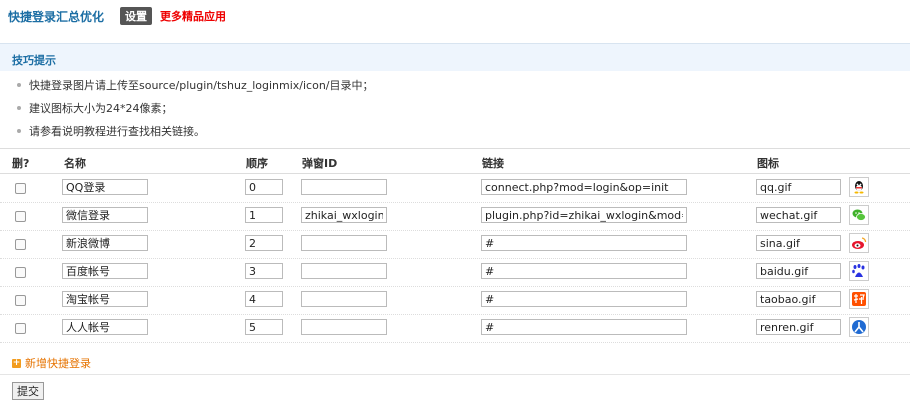 The image size is (910, 415). I want to click on tip-item: 请参看说明教程进行查找相关链接。, so click(111, 131).